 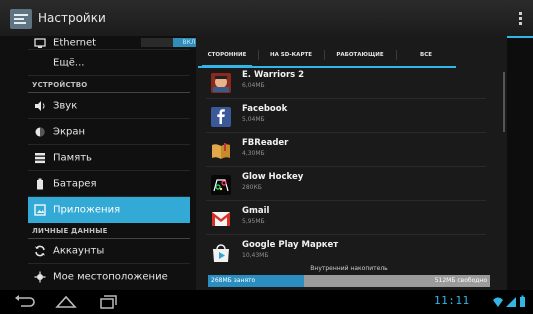 I want to click on action-bar: Настройки, so click(x=266, y=19).